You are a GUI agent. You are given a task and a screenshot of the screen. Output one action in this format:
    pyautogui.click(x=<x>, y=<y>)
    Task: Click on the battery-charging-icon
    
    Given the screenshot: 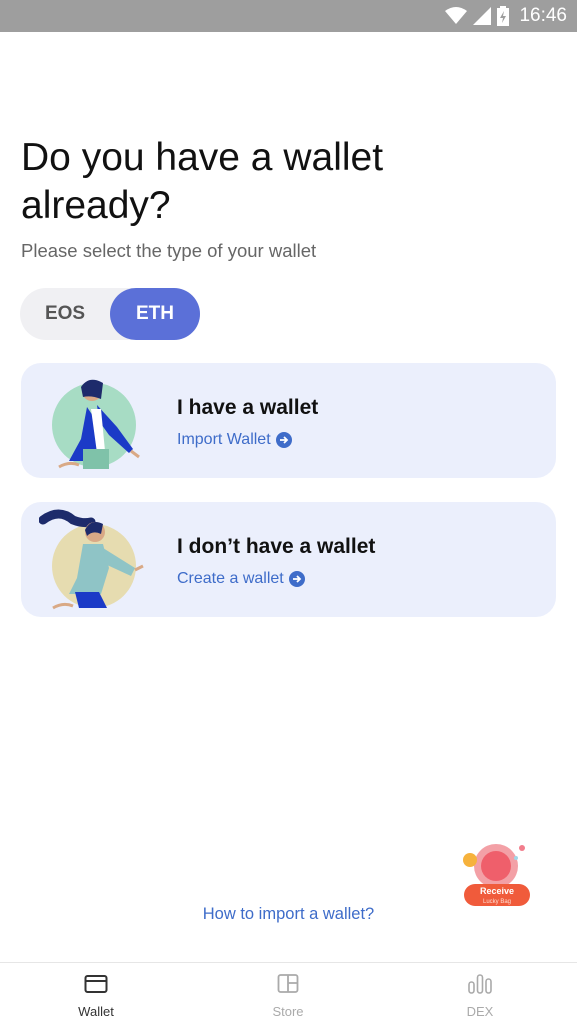 What is the action you would take?
    pyautogui.click(x=503, y=16)
    